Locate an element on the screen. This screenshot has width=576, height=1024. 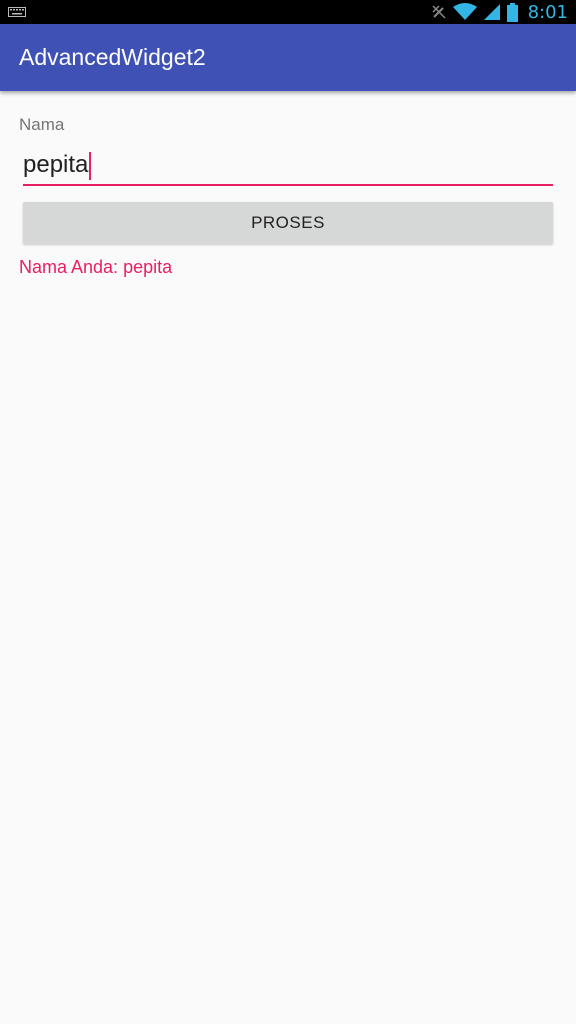
wifi-icon is located at coordinates (464, 11).